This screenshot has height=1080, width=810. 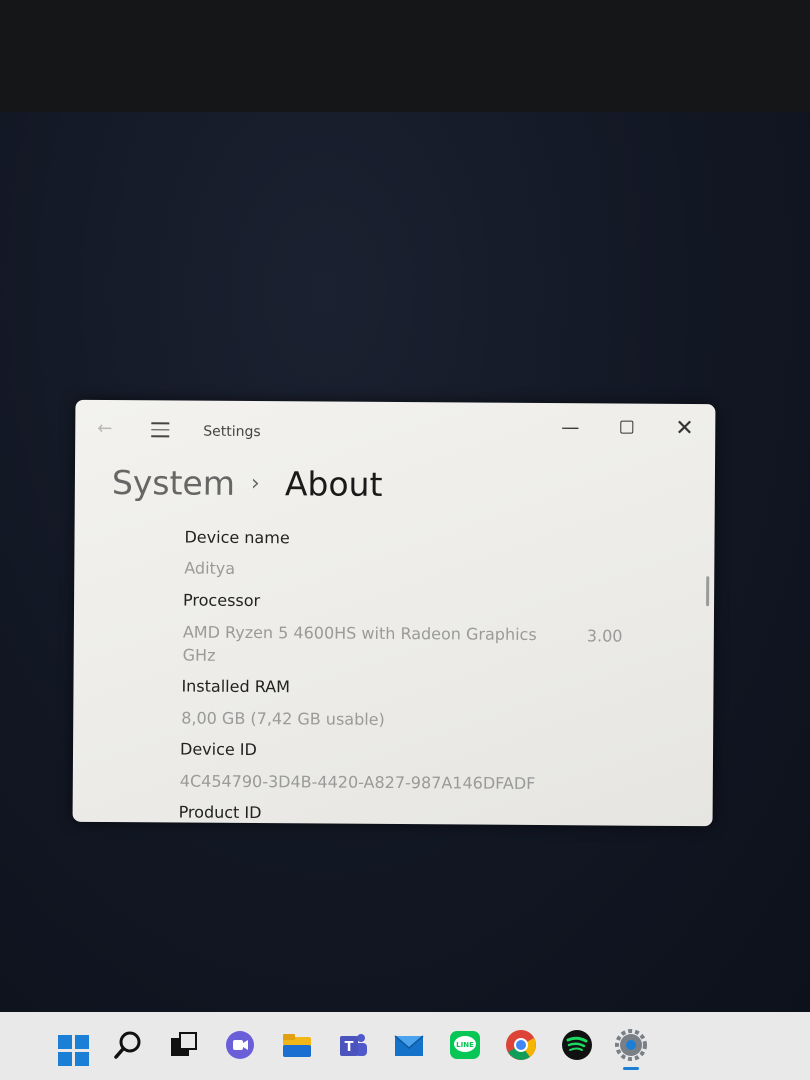 I want to click on back-arrow-icon: ←, so click(x=104, y=428).